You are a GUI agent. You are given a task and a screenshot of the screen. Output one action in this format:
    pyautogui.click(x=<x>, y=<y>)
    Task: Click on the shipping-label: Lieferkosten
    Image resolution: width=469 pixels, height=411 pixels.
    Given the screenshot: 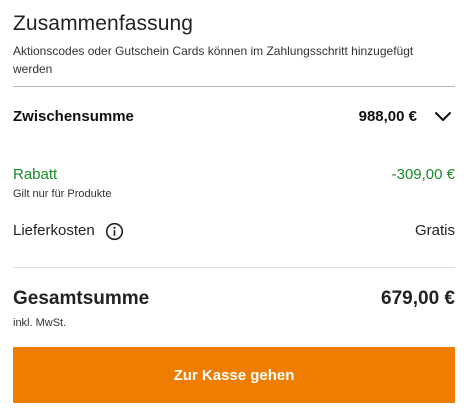 What is the action you would take?
    pyautogui.click(x=54, y=230)
    